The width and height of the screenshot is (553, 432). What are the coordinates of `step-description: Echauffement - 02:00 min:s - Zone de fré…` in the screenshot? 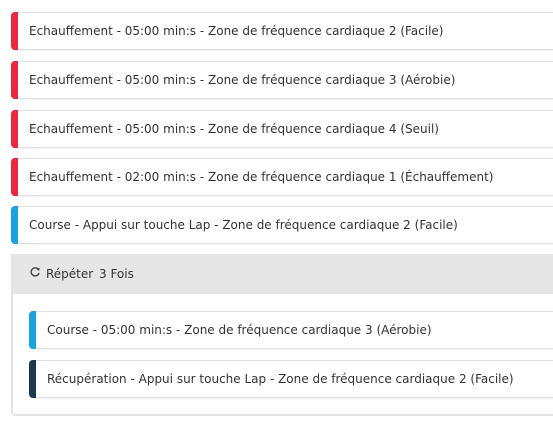 It's located at (261, 177).